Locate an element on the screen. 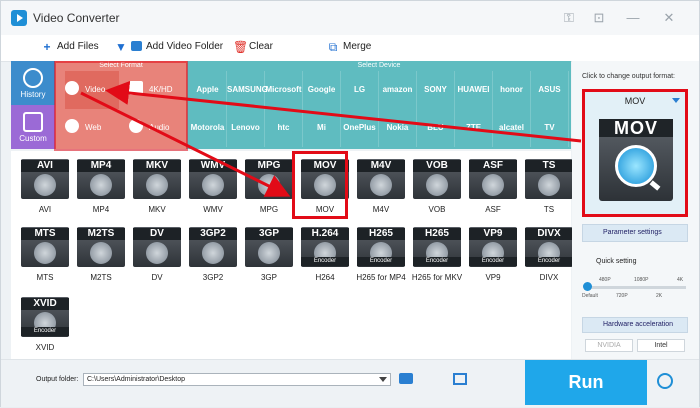 This screenshot has width=700, height=408. run-button: Run is located at coordinates (586, 382).